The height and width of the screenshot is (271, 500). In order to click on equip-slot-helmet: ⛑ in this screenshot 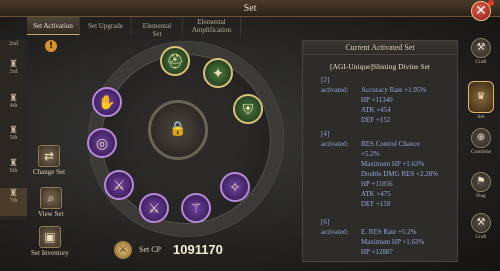, I will do `click(175, 61)`.